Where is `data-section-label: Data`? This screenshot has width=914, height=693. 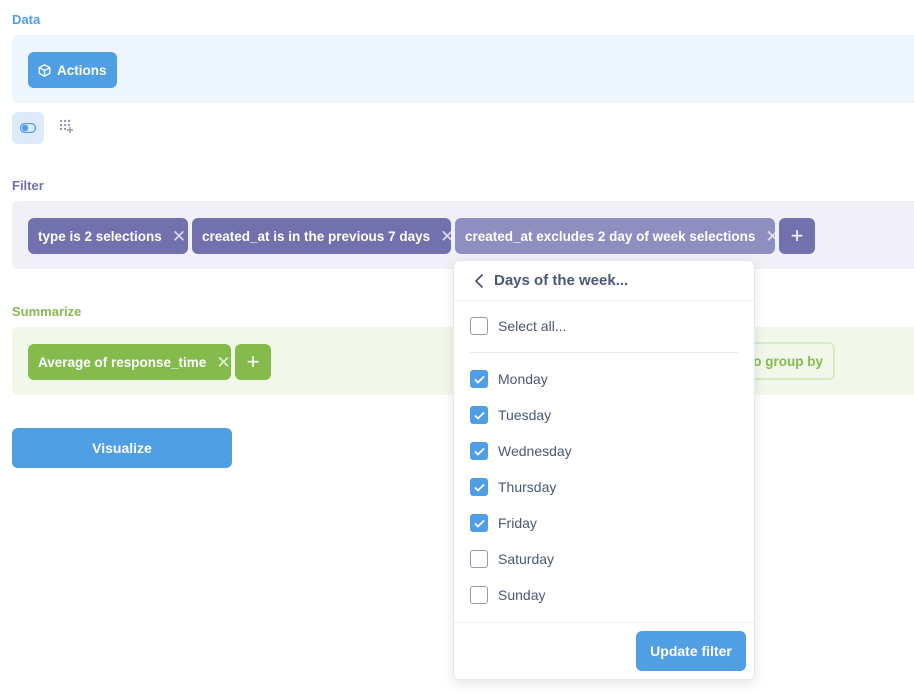
data-section-label: Data is located at coordinates (26, 19).